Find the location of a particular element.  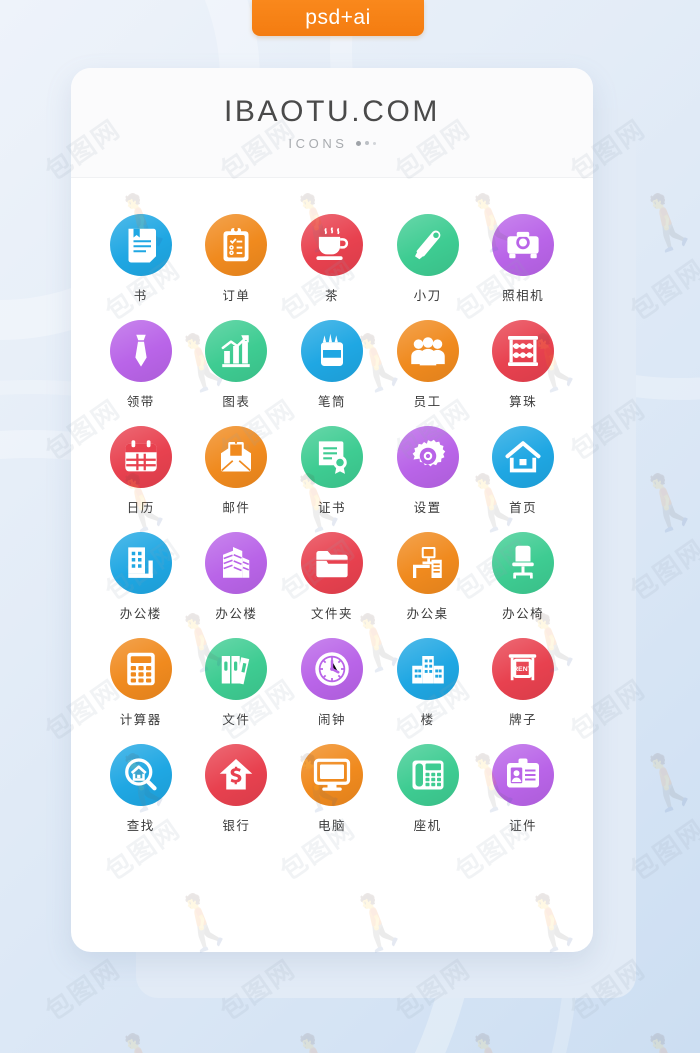

icon-cell: 书 is located at coordinates (141, 259).